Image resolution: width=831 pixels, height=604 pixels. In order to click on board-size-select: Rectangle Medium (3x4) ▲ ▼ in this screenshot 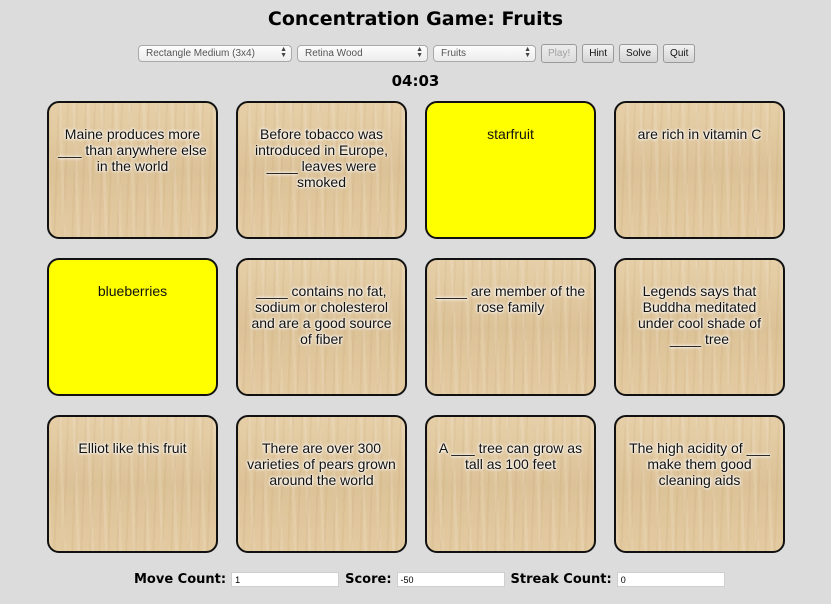, I will do `click(215, 53)`.